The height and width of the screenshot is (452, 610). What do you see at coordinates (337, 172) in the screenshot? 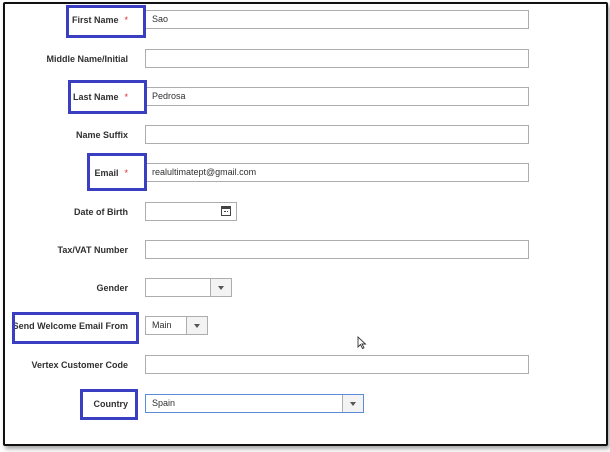
I see `email-input: realultimatept@gmail.com` at bounding box center [337, 172].